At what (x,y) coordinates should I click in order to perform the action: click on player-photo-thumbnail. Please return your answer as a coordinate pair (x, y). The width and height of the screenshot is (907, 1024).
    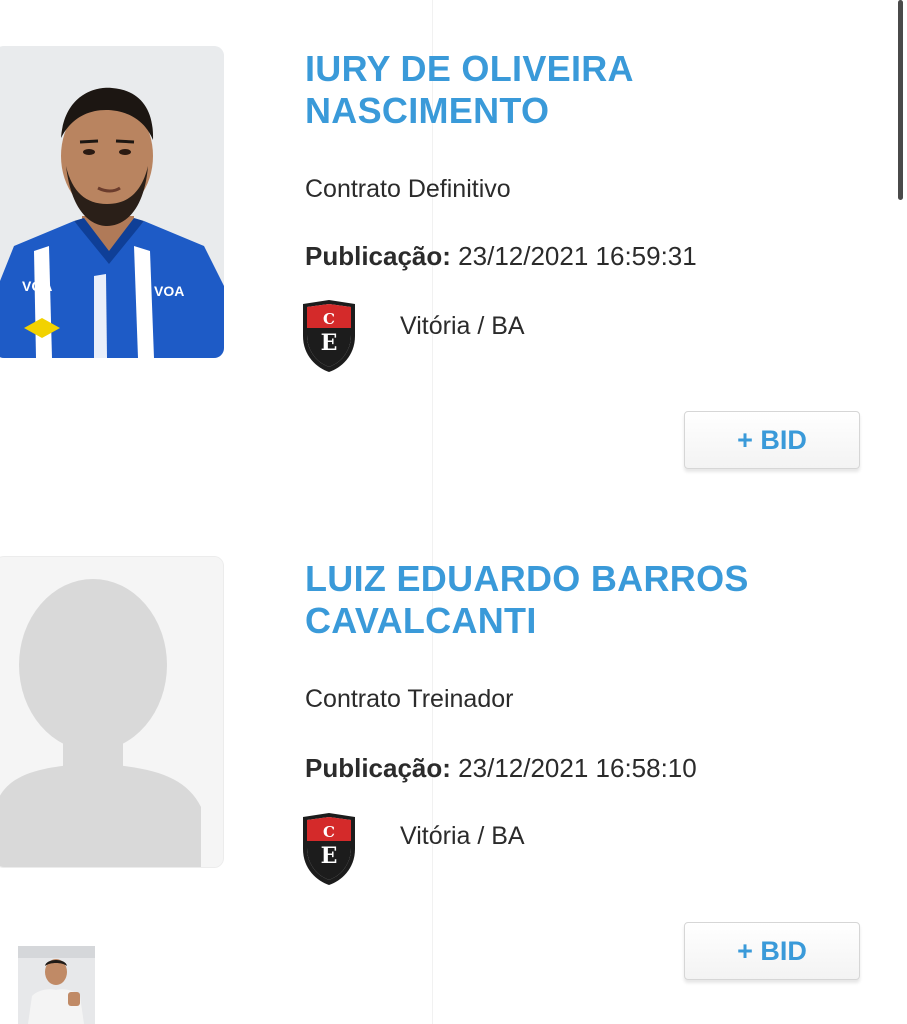
    Looking at the image, I should click on (56, 985).